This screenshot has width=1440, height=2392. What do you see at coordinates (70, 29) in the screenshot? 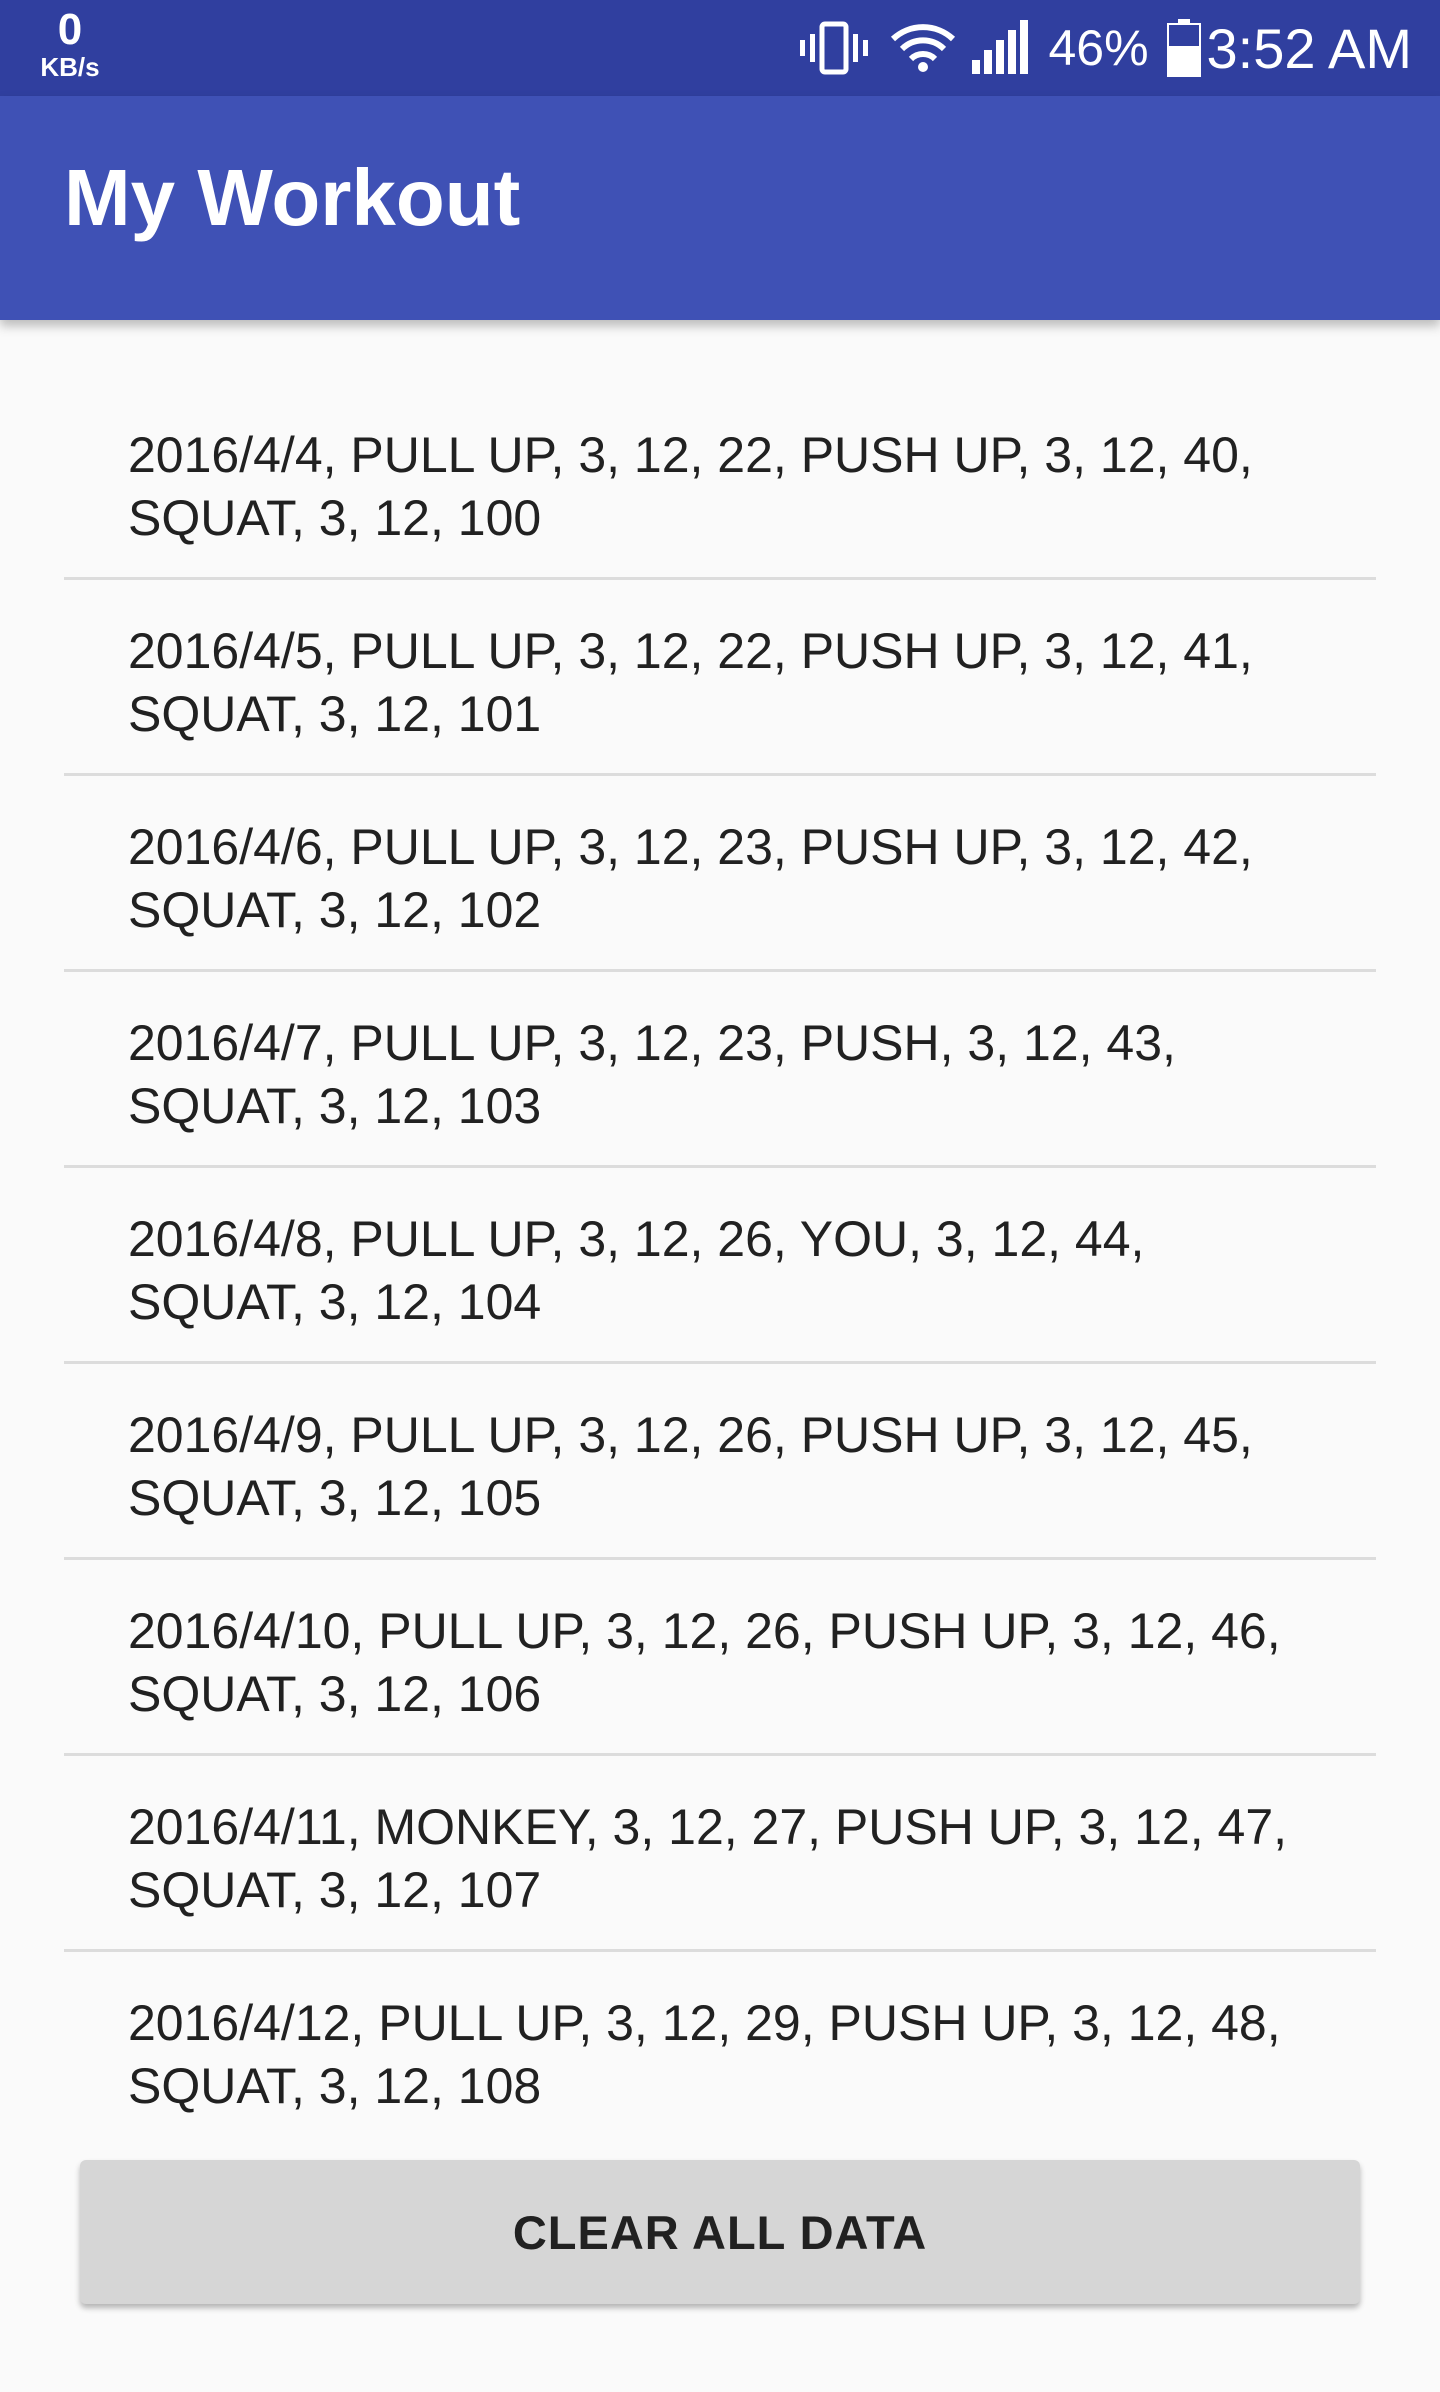
I see `network-speed-value: 0` at bounding box center [70, 29].